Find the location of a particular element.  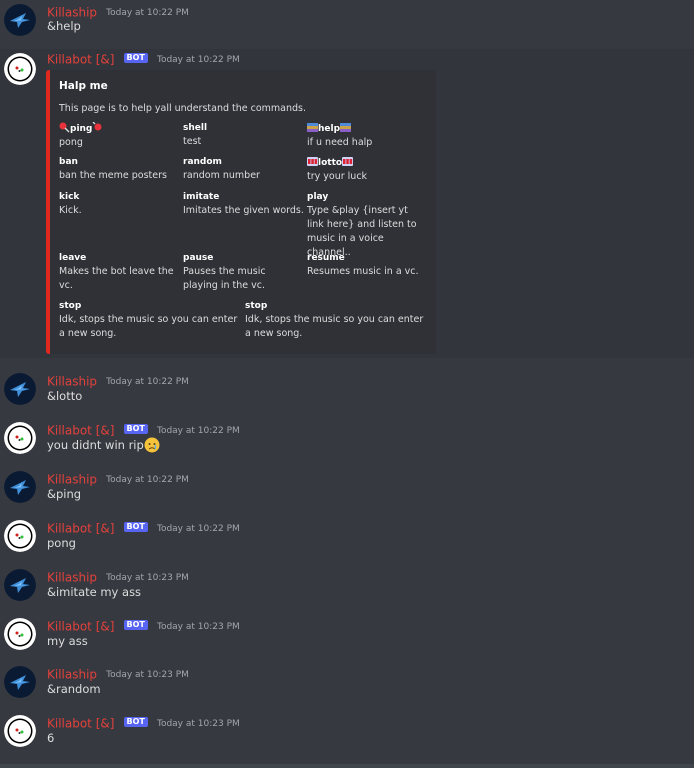

field-name: pause is located at coordinates (198, 258).